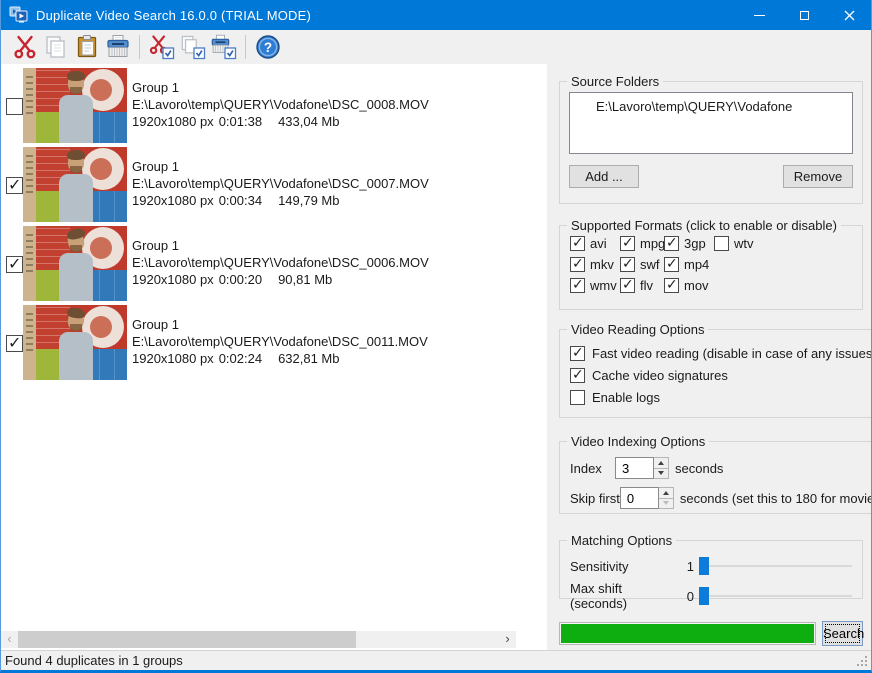 The width and height of the screenshot is (872, 673). What do you see at coordinates (9, 639) in the screenshot?
I see `scroll-left-arrow-icon: ‹` at bounding box center [9, 639].